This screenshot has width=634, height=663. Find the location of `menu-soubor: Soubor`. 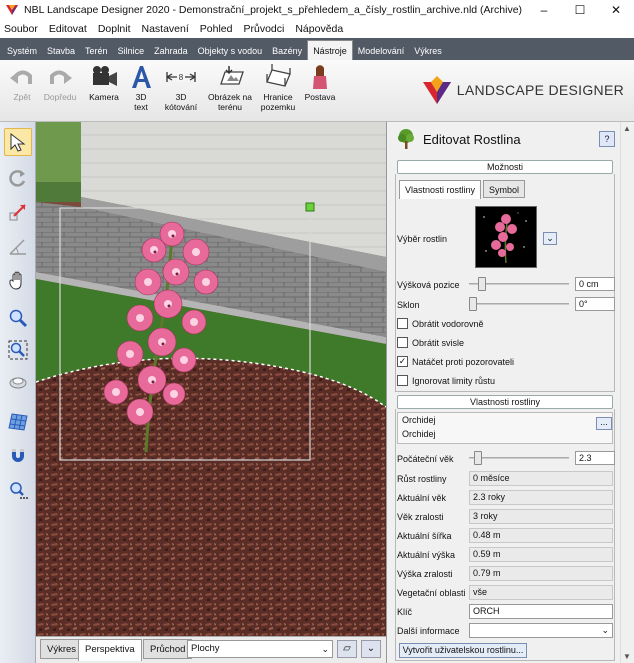

menu-soubor: Soubor is located at coordinates (21, 29).